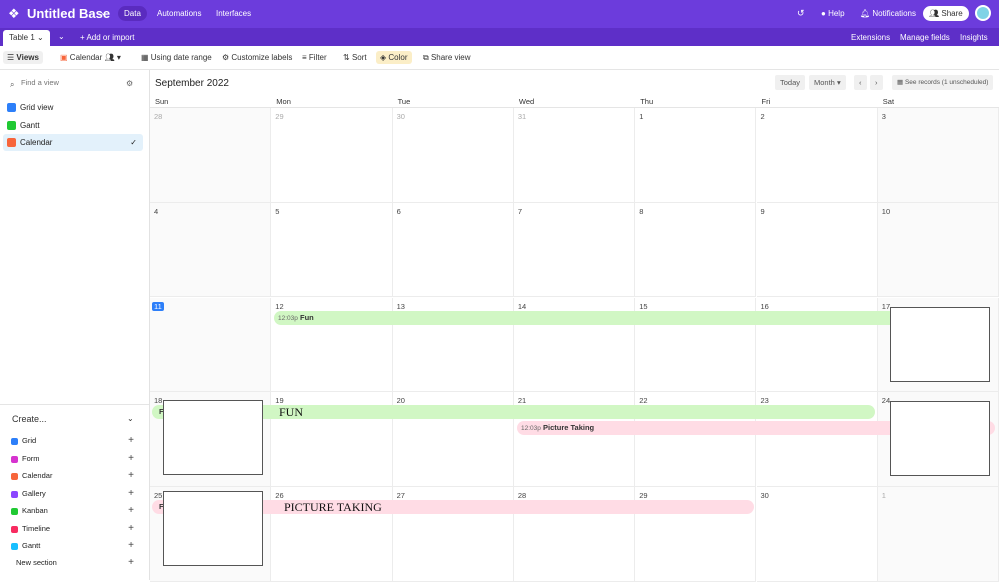 The image size is (999, 582). I want to click on day-number: 28, so click(522, 496).